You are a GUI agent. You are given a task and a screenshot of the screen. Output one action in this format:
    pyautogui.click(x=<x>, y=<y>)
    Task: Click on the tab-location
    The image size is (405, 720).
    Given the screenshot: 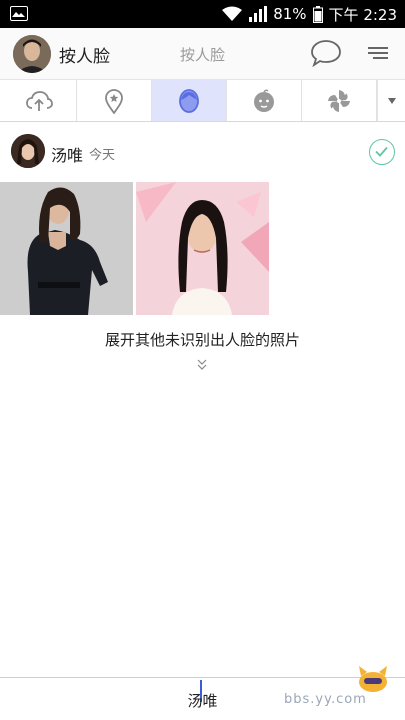 What is the action you would take?
    pyautogui.click(x=114, y=100)
    